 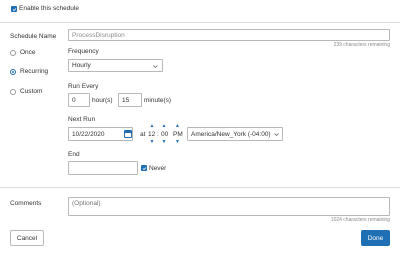 What do you see at coordinates (158, 100) in the screenshot?
I see `minutes-unit-label: minute(s)` at bounding box center [158, 100].